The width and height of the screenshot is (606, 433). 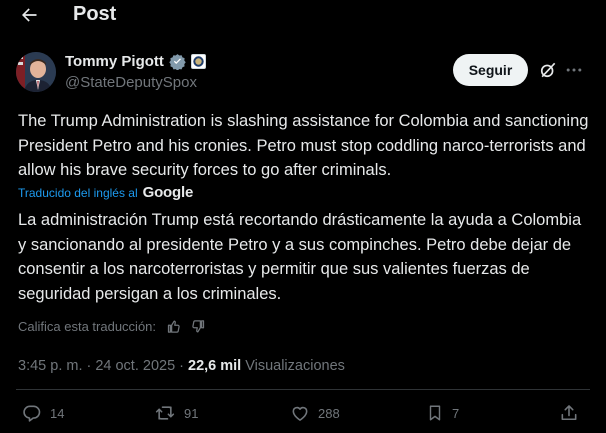 What do you see at coordinates (300, 413) in the screenshot?
I see `like-icon` at bounding box center [300, 413].